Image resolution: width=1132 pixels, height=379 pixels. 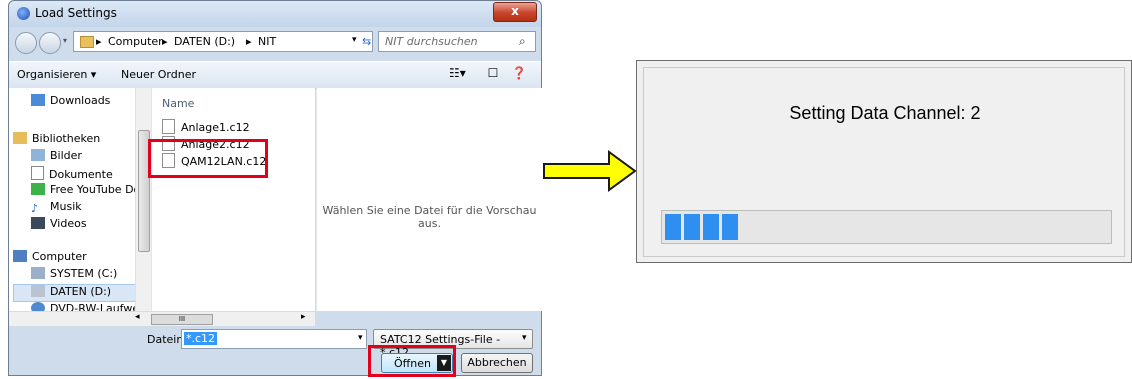 What do you see at coordinates (360, 338) in the screenshot?
I see `filename-dropdown-icon: ▾` at bounding box center [360, 338].